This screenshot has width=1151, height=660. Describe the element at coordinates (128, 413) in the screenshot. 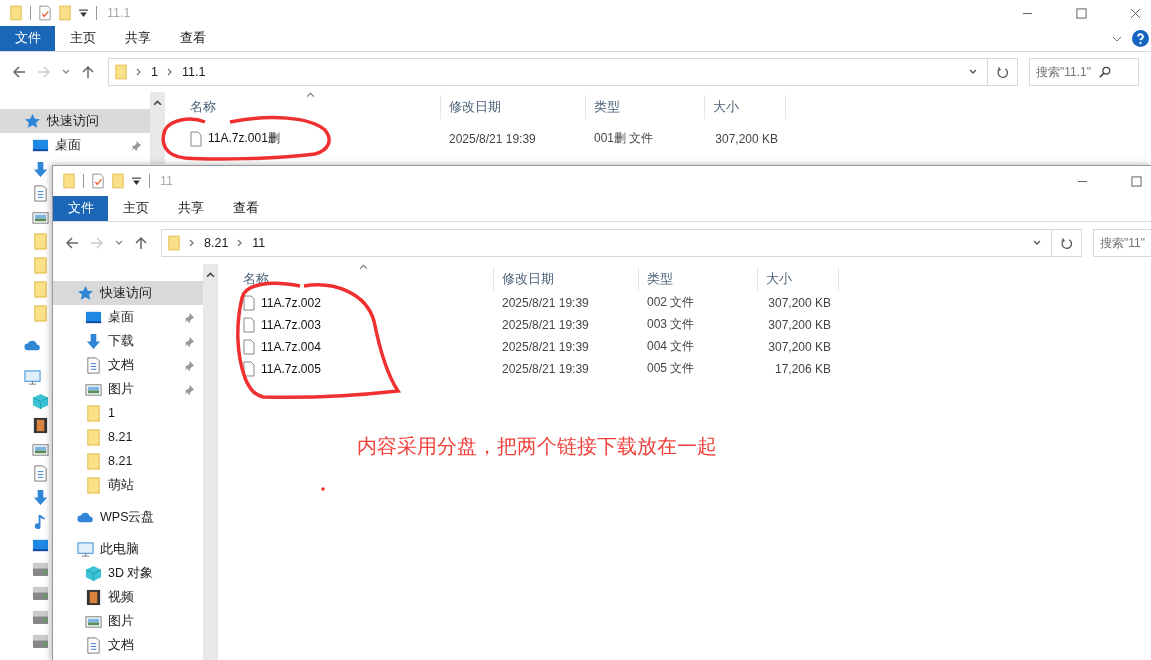

I see `sidebar-item: 1` at that location.